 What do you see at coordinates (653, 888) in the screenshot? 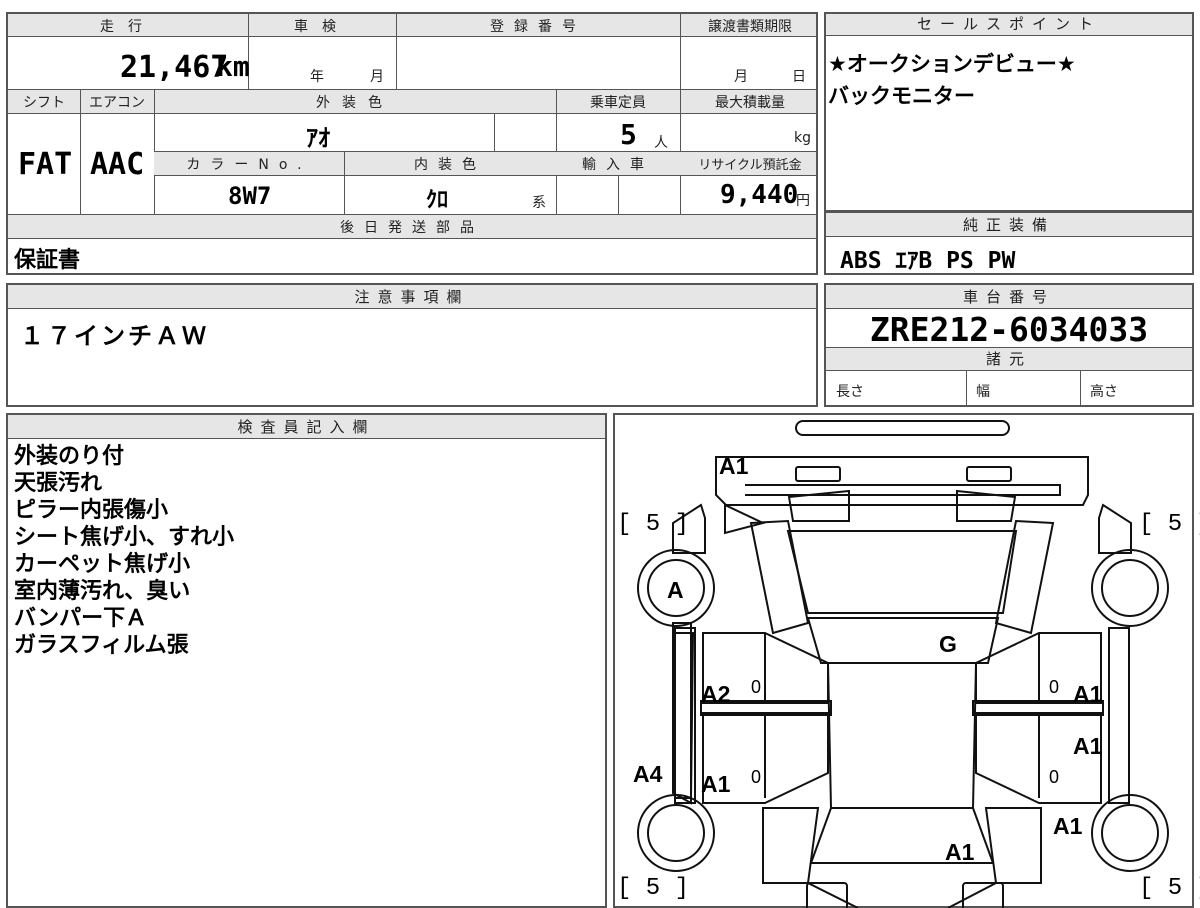
I see `tire-rear-left-condition: [ 5 ]` at bounding box center [653, 888].